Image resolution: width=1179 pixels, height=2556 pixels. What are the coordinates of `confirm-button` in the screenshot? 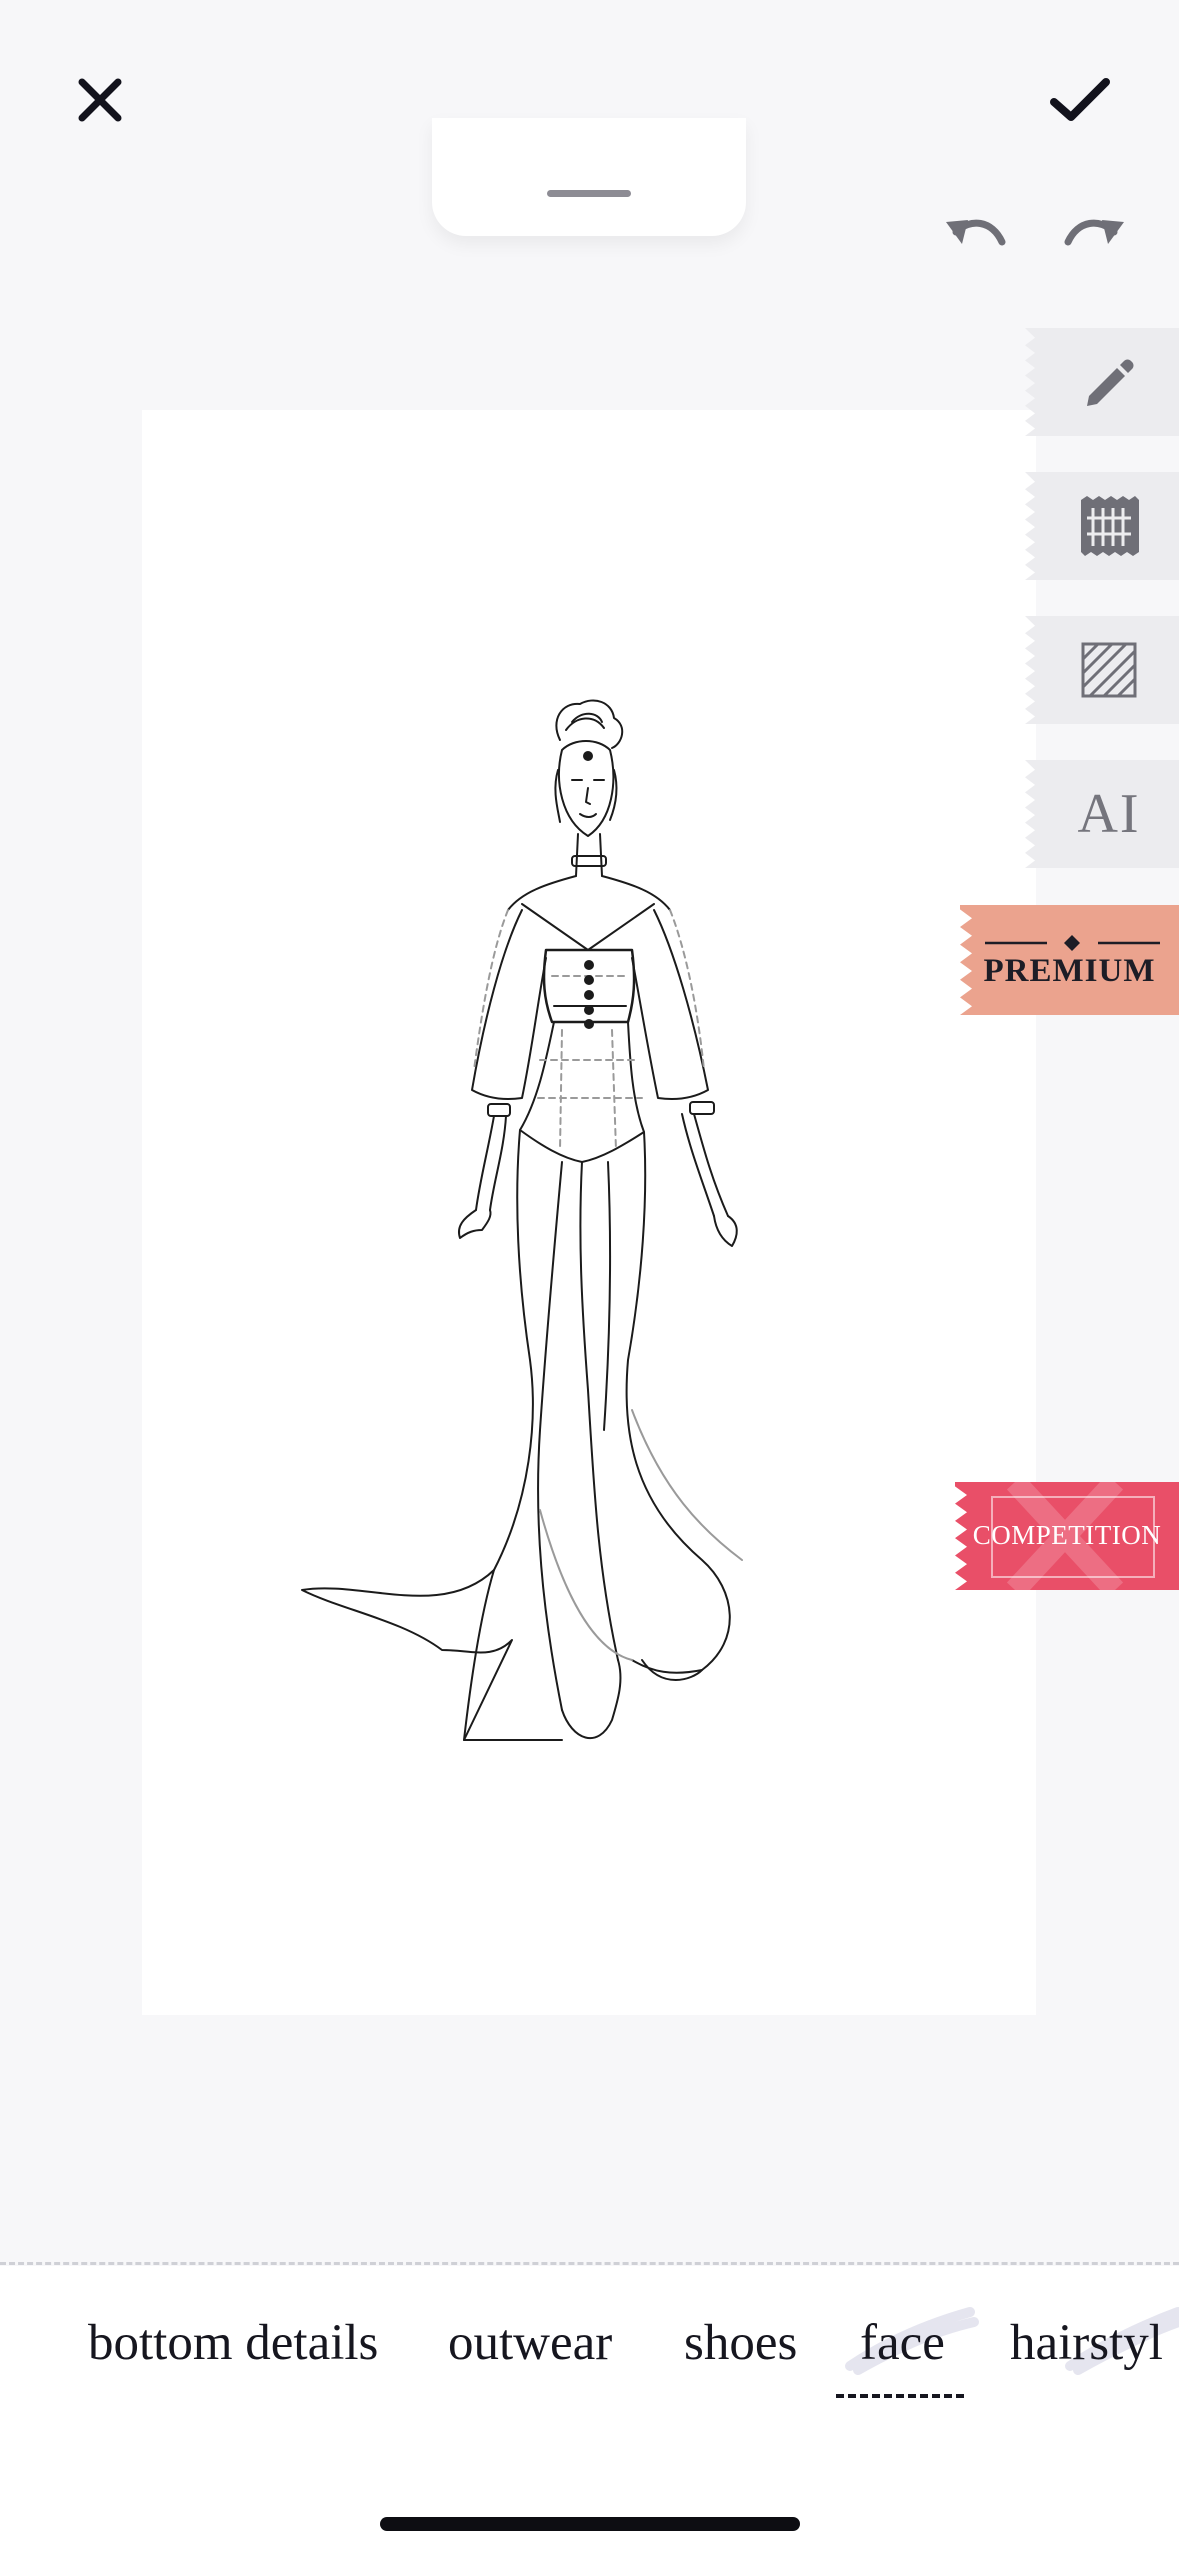 It's located at (1080, 100).